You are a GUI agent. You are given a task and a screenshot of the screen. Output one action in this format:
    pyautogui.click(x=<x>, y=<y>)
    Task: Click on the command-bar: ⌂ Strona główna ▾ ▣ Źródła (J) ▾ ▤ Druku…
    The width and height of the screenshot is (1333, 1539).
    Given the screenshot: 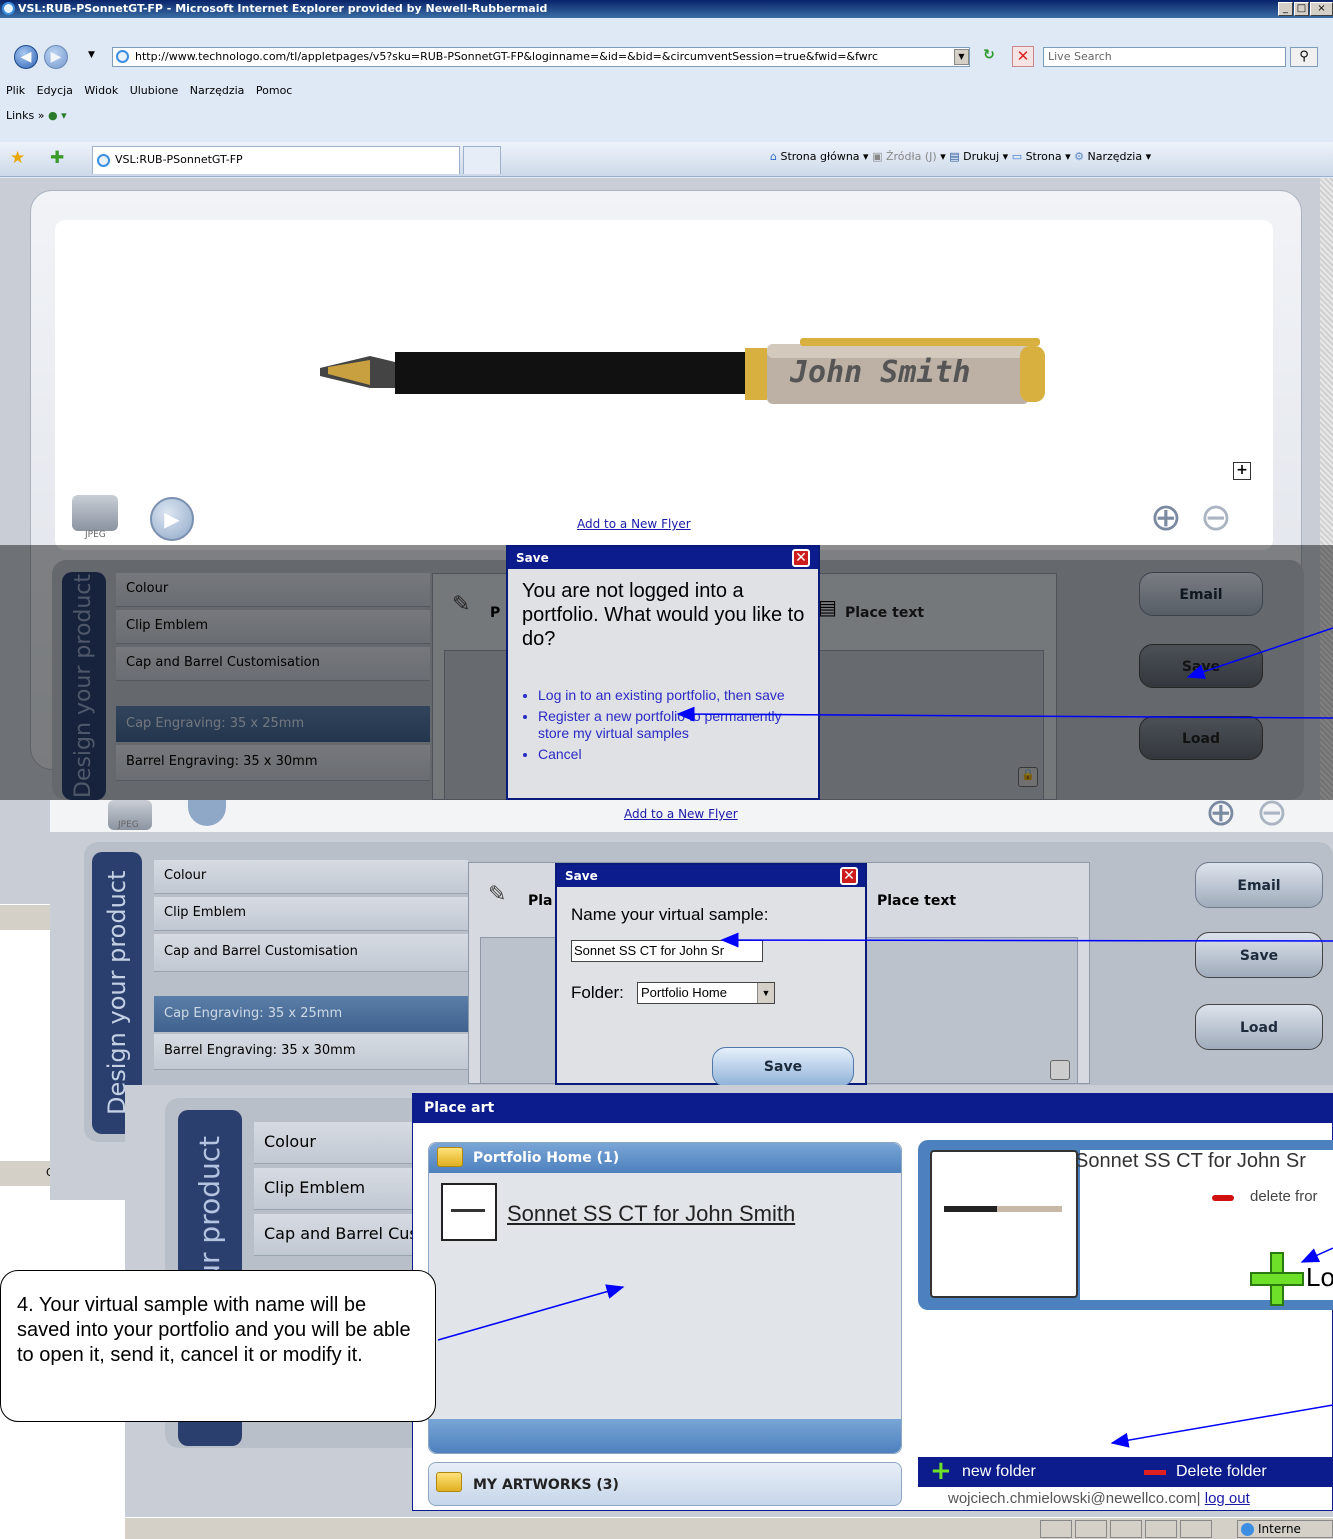 What is the action you would take?
    pyautogui.click(x=960, y=156)
    